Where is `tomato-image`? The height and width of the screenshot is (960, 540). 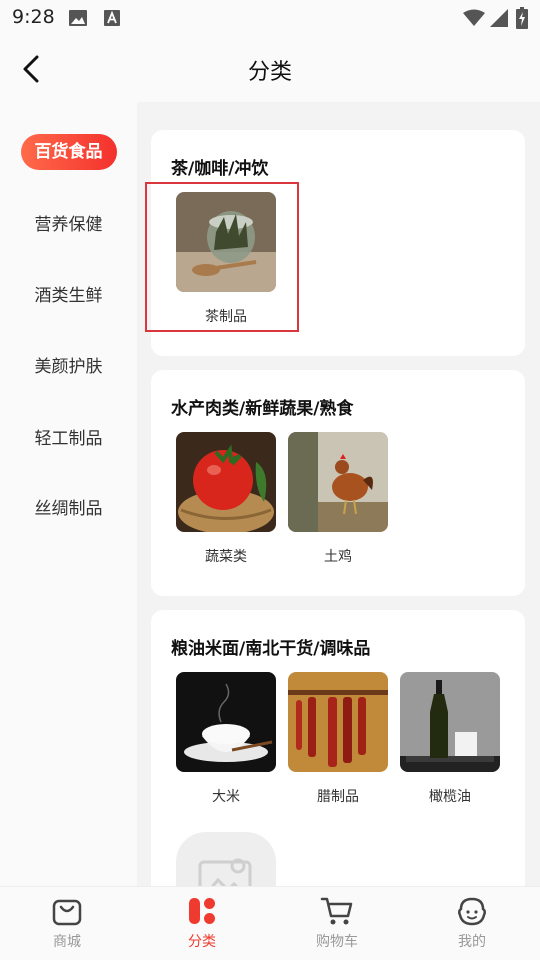 tomato-image is located at coordinates (226, 482).